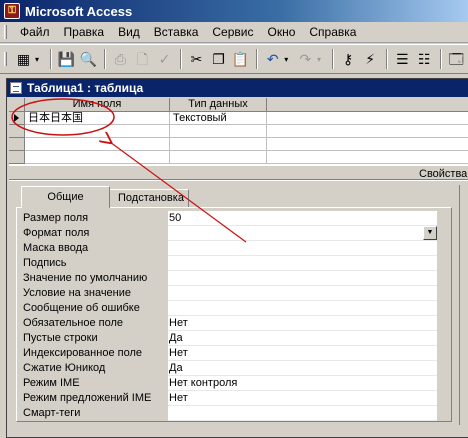 The height and width of the screenshot is (438, 468). I want to click on view-dropdown-icon: ▾, so click(39, 59).